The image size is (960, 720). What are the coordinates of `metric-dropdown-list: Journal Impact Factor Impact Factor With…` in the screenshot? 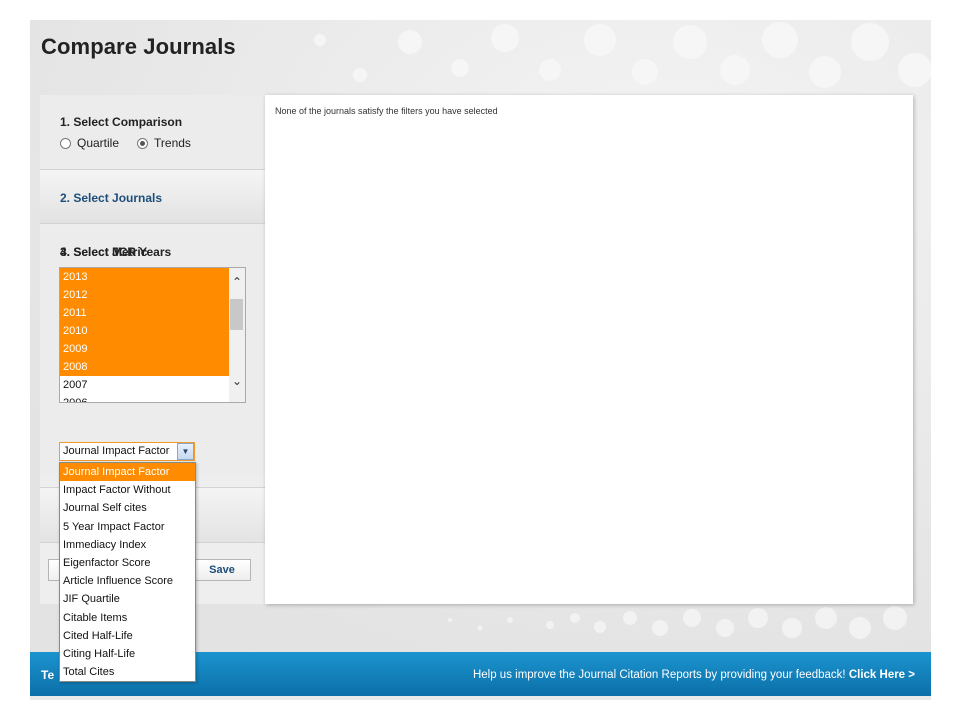 It's located at (127, 572).